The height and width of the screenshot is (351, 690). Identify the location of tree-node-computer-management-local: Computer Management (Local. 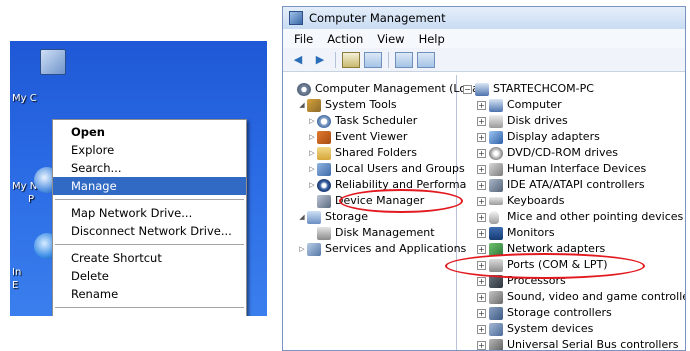
(382, 89).